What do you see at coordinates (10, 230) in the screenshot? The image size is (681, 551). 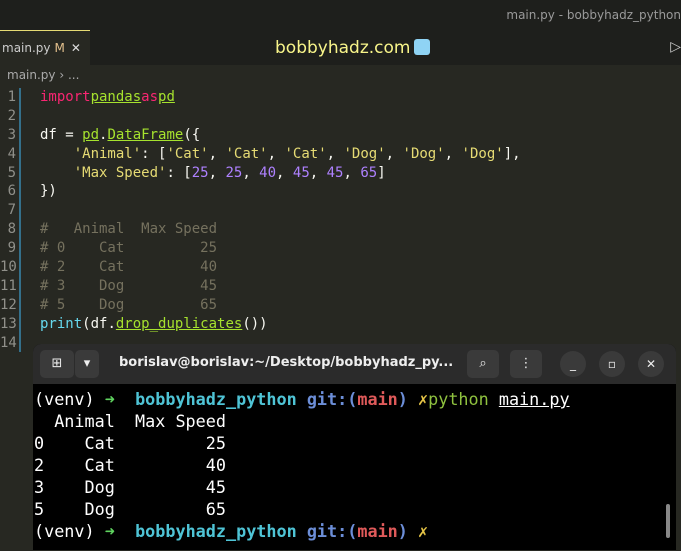 I see `line-number: 8` at bounding box center [10, 230].